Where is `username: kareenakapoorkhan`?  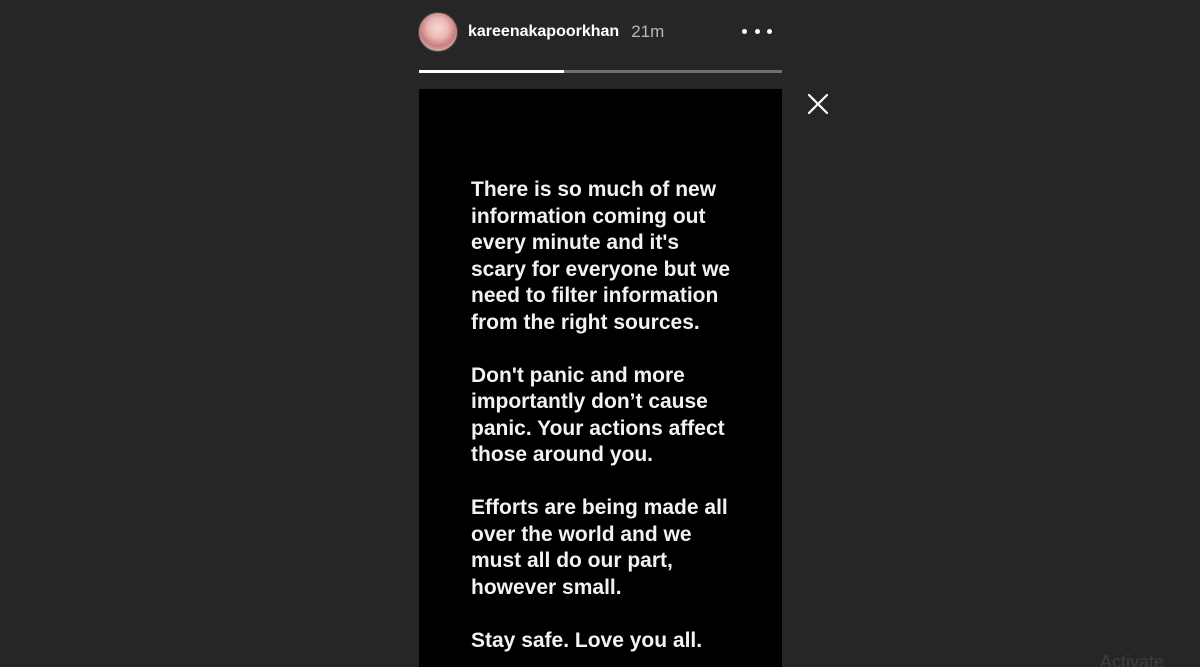 username: kareenakapoorkhan is located at coordinates (543, 32).